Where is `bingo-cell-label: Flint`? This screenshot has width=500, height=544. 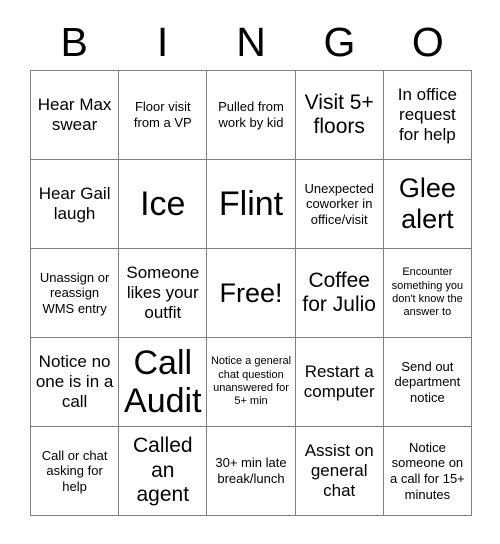
bingo-cell-label: Flint is located at coordinates (251, 203).